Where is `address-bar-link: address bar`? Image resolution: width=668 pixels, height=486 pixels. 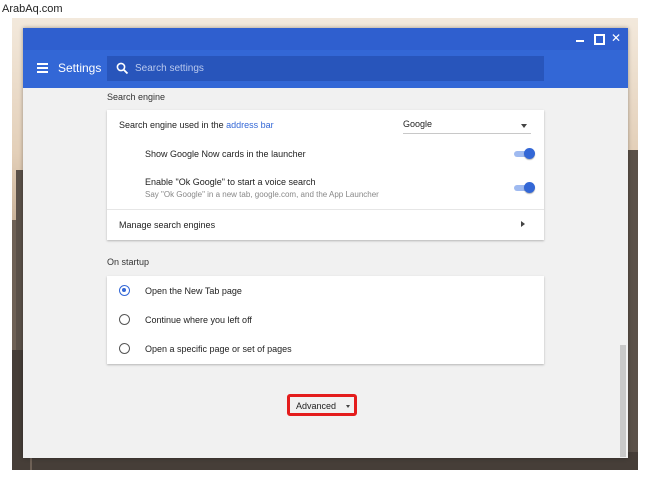 address-bar-link: address bar is located at coordinates (250, 125).